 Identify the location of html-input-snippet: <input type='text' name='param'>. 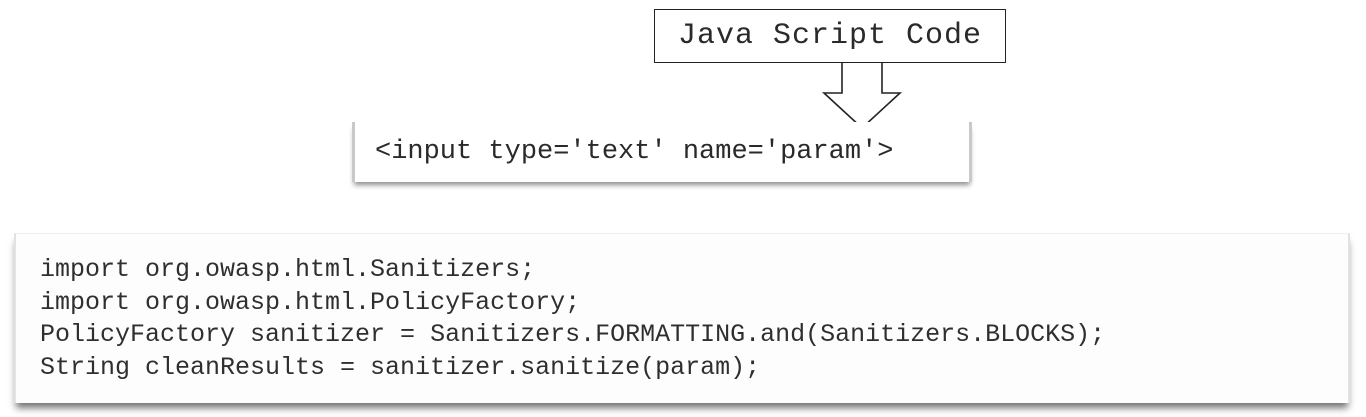
(662, 152).